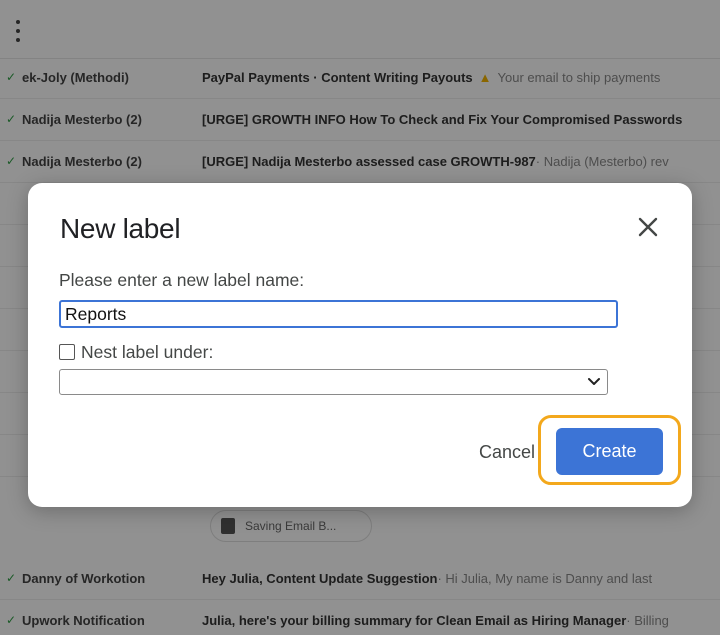 The image size is (720, 635). I want to click on dialog-title: New label, so click(120, 228).